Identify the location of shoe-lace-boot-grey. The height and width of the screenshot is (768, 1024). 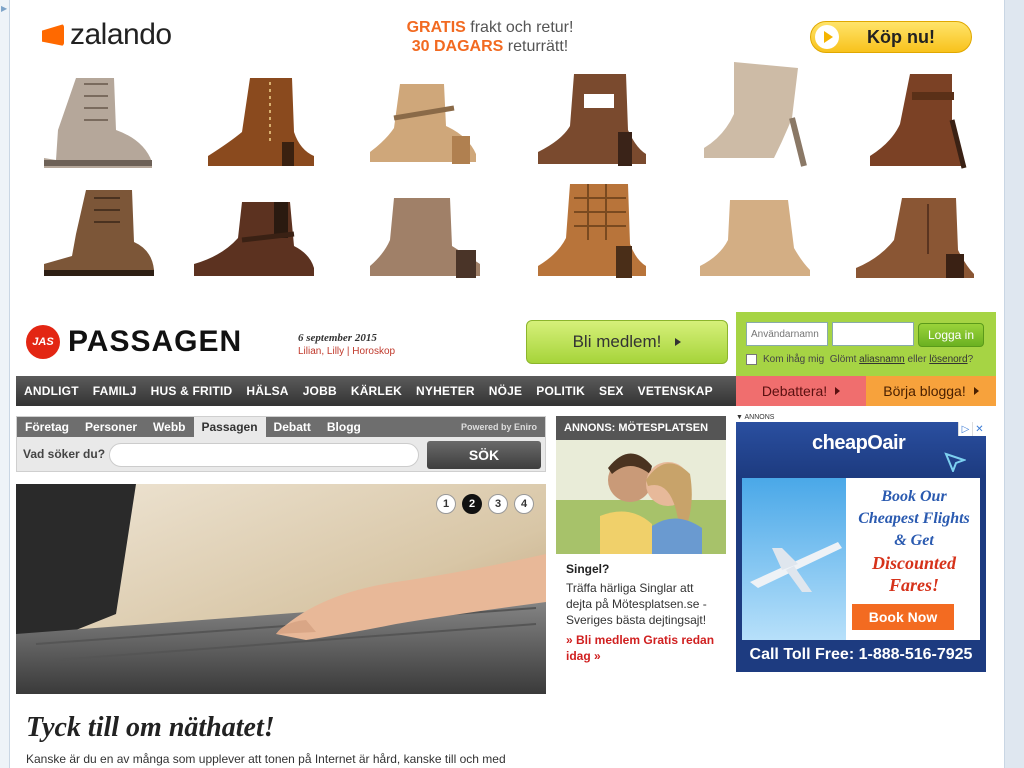
(96, 120).